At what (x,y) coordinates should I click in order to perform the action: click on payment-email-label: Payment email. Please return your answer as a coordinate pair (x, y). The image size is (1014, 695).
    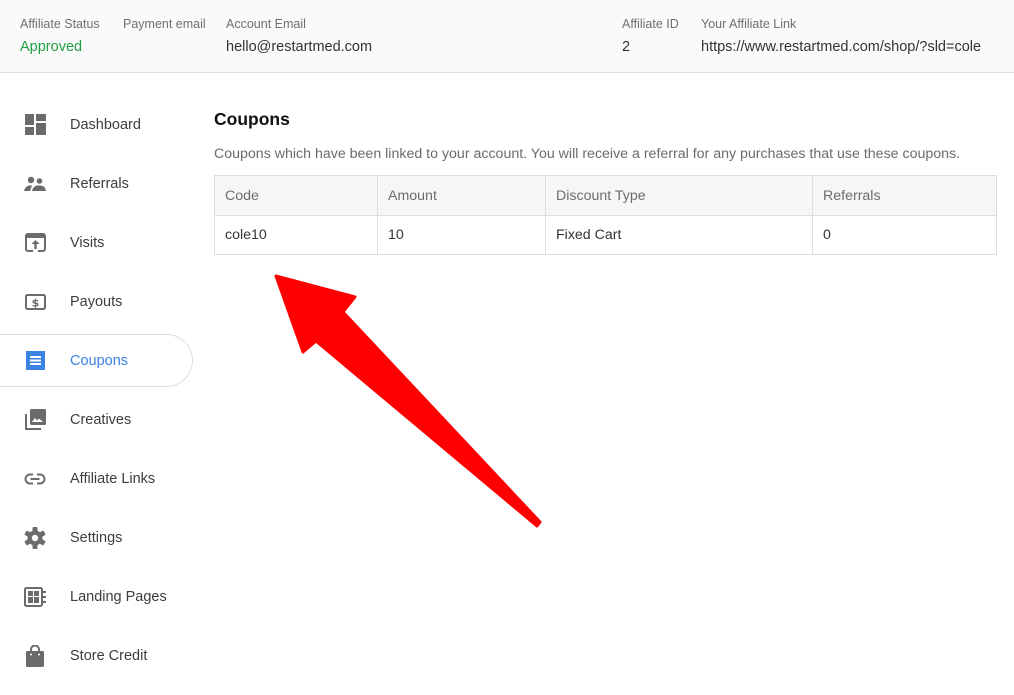
    Looking at the image, I should click on (164, 24).